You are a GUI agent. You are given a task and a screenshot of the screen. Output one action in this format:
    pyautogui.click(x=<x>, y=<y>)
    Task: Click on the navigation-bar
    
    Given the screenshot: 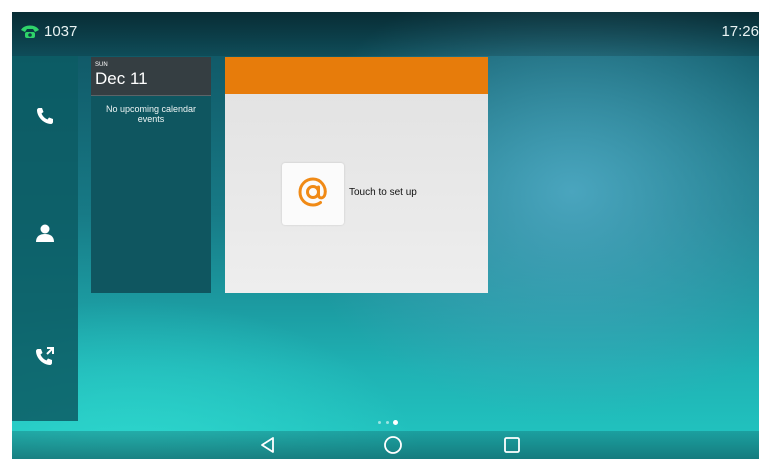 What is the action you would take?
    pyautogui.click(x=385, y=445)
    